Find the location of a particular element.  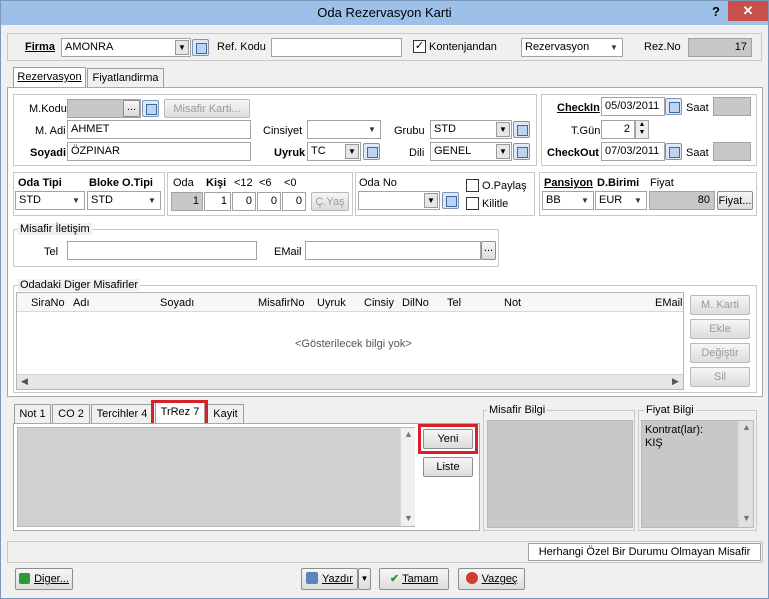

grubu-select: STD ▼ is located at coordinates (471, 129).